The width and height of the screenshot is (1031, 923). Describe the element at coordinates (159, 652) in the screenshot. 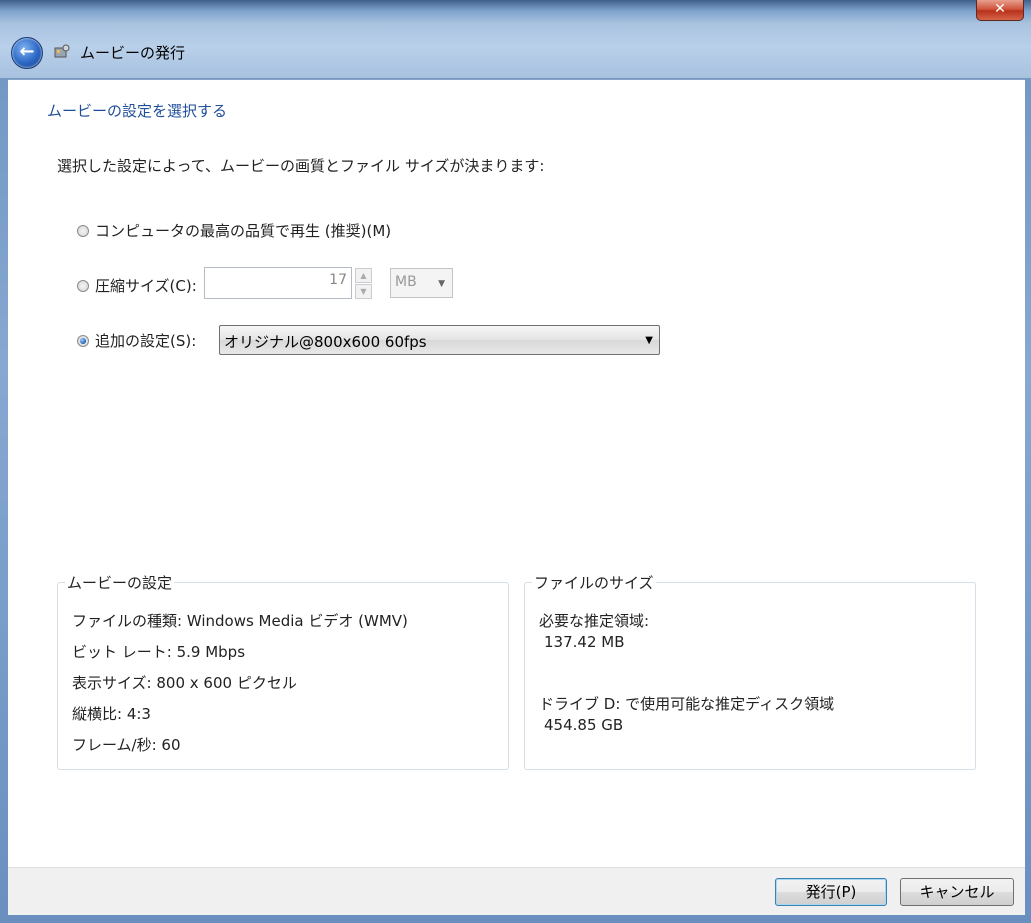

I see `bit-rate-text: ビット レート: 5.9 Mbps` at that location.